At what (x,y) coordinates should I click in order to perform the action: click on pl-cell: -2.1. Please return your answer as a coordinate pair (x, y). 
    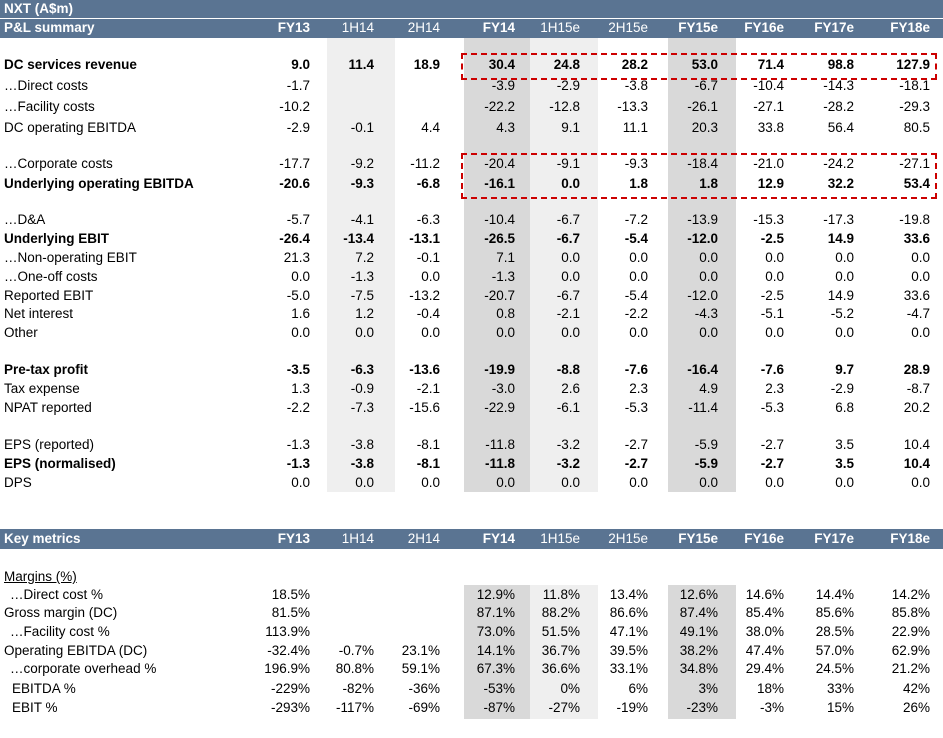
    Looking at the image, I should click on (428, 388).